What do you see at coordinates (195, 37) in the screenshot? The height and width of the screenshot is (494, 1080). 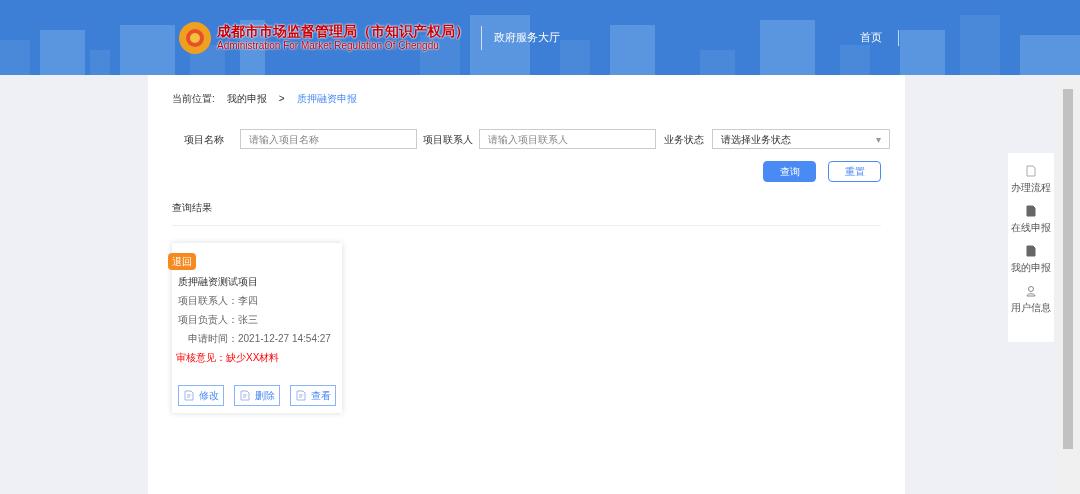 I see `logo-icon` at bounding box center [195, 37].